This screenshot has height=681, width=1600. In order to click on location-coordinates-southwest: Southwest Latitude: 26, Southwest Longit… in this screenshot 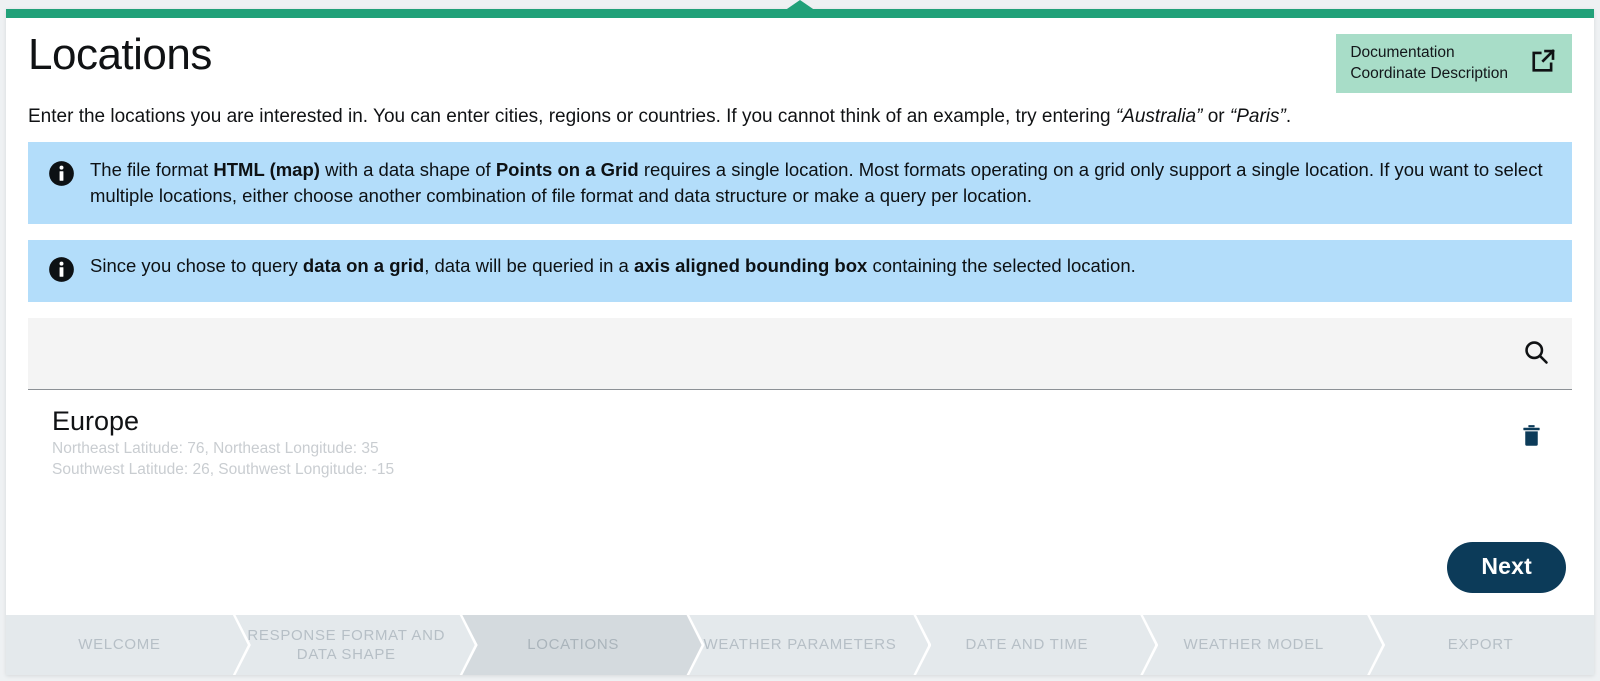, I will do `click(223, 469)`.